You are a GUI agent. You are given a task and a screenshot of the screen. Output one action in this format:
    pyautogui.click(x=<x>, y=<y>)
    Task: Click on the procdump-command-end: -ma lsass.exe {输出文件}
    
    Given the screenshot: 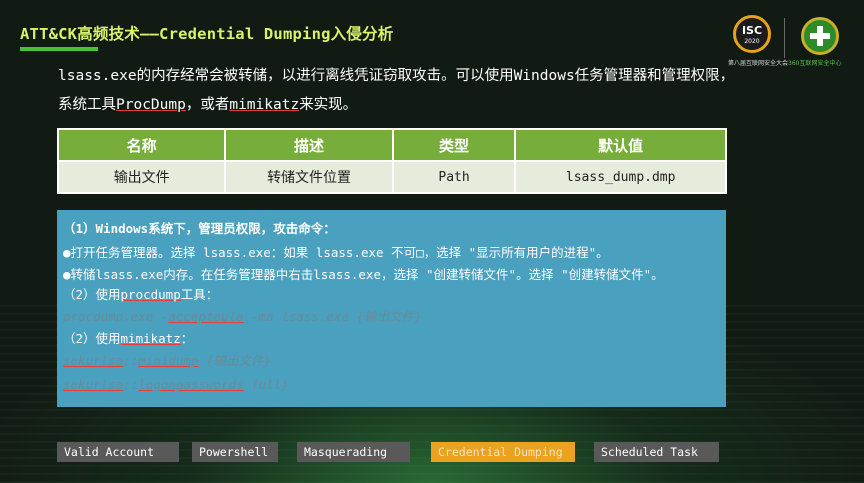 What is the action you would take?
    pyautogui.click(x=332, y=316)
    